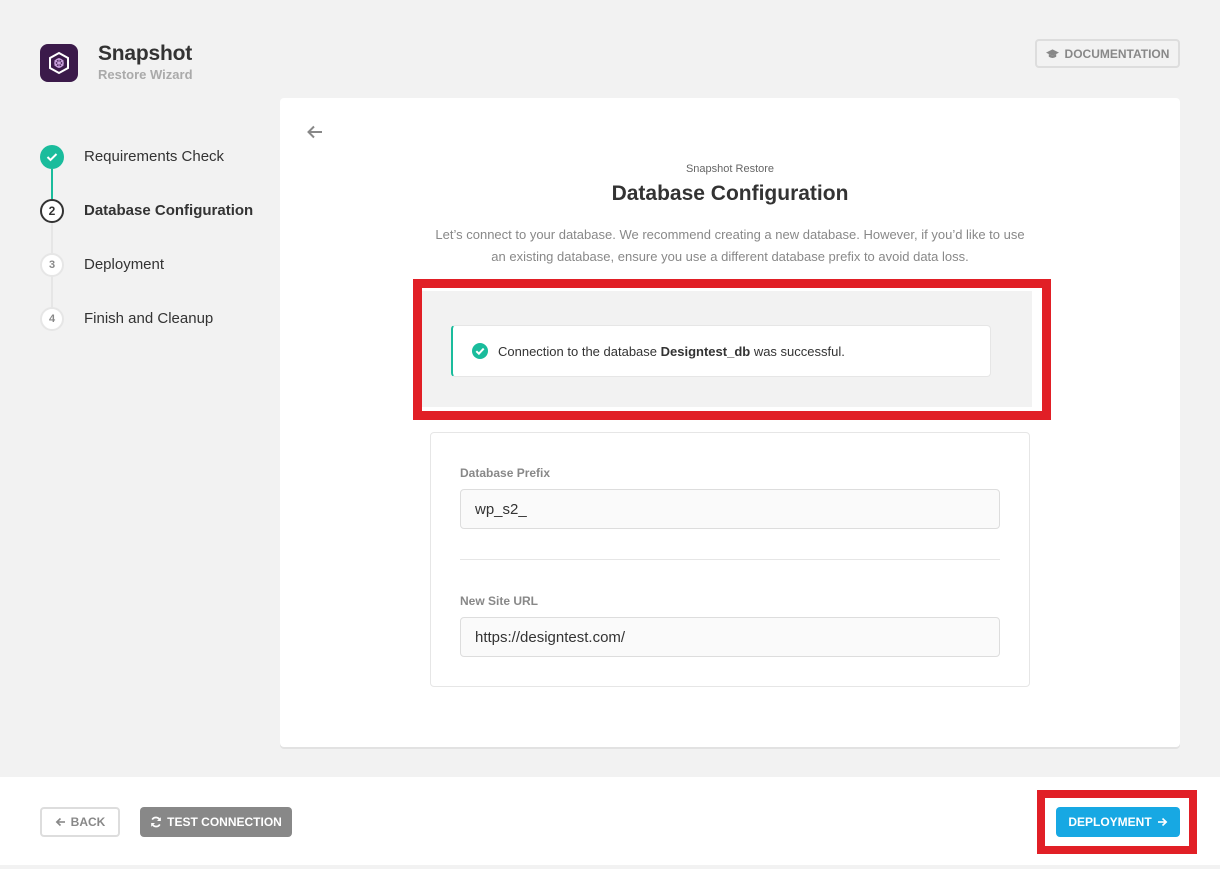  I want to click on step-number: 3, so click(52, 265).